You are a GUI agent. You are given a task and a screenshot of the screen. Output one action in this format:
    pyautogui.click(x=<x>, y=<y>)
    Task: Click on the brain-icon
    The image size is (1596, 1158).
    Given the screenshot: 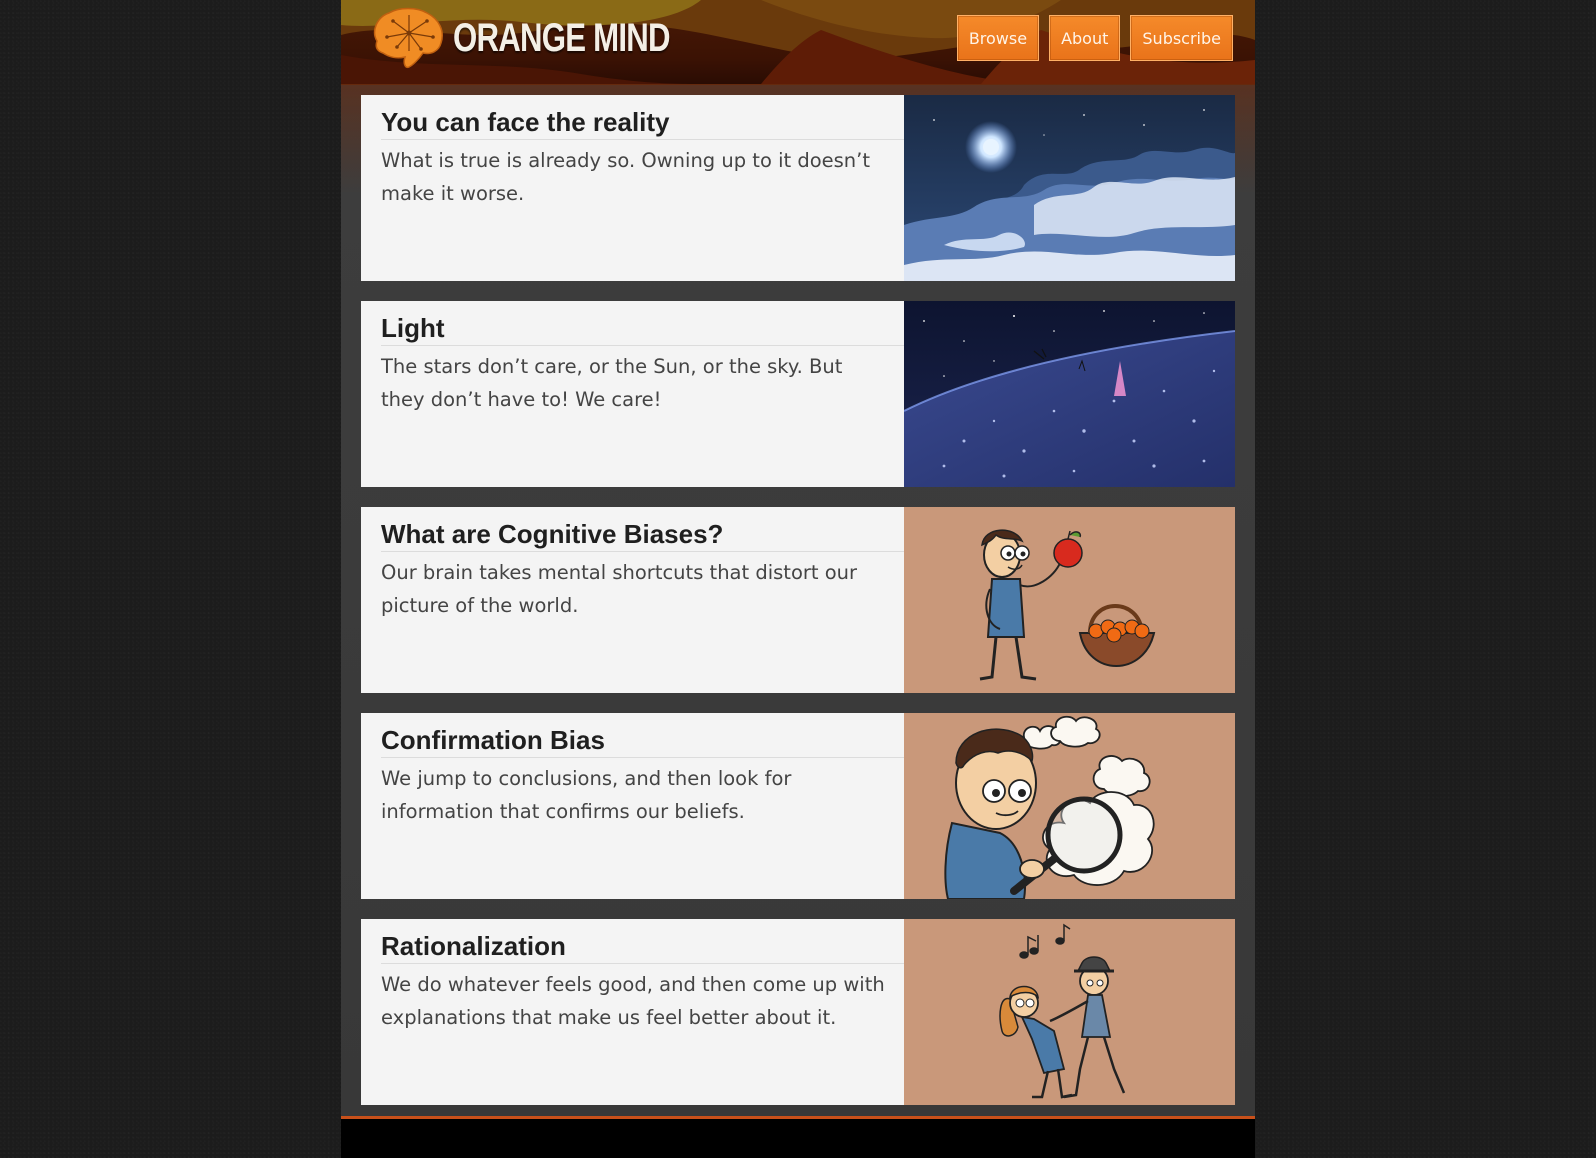 What is the action you would take?
    pyautogui.click(x=408, y=38)
    